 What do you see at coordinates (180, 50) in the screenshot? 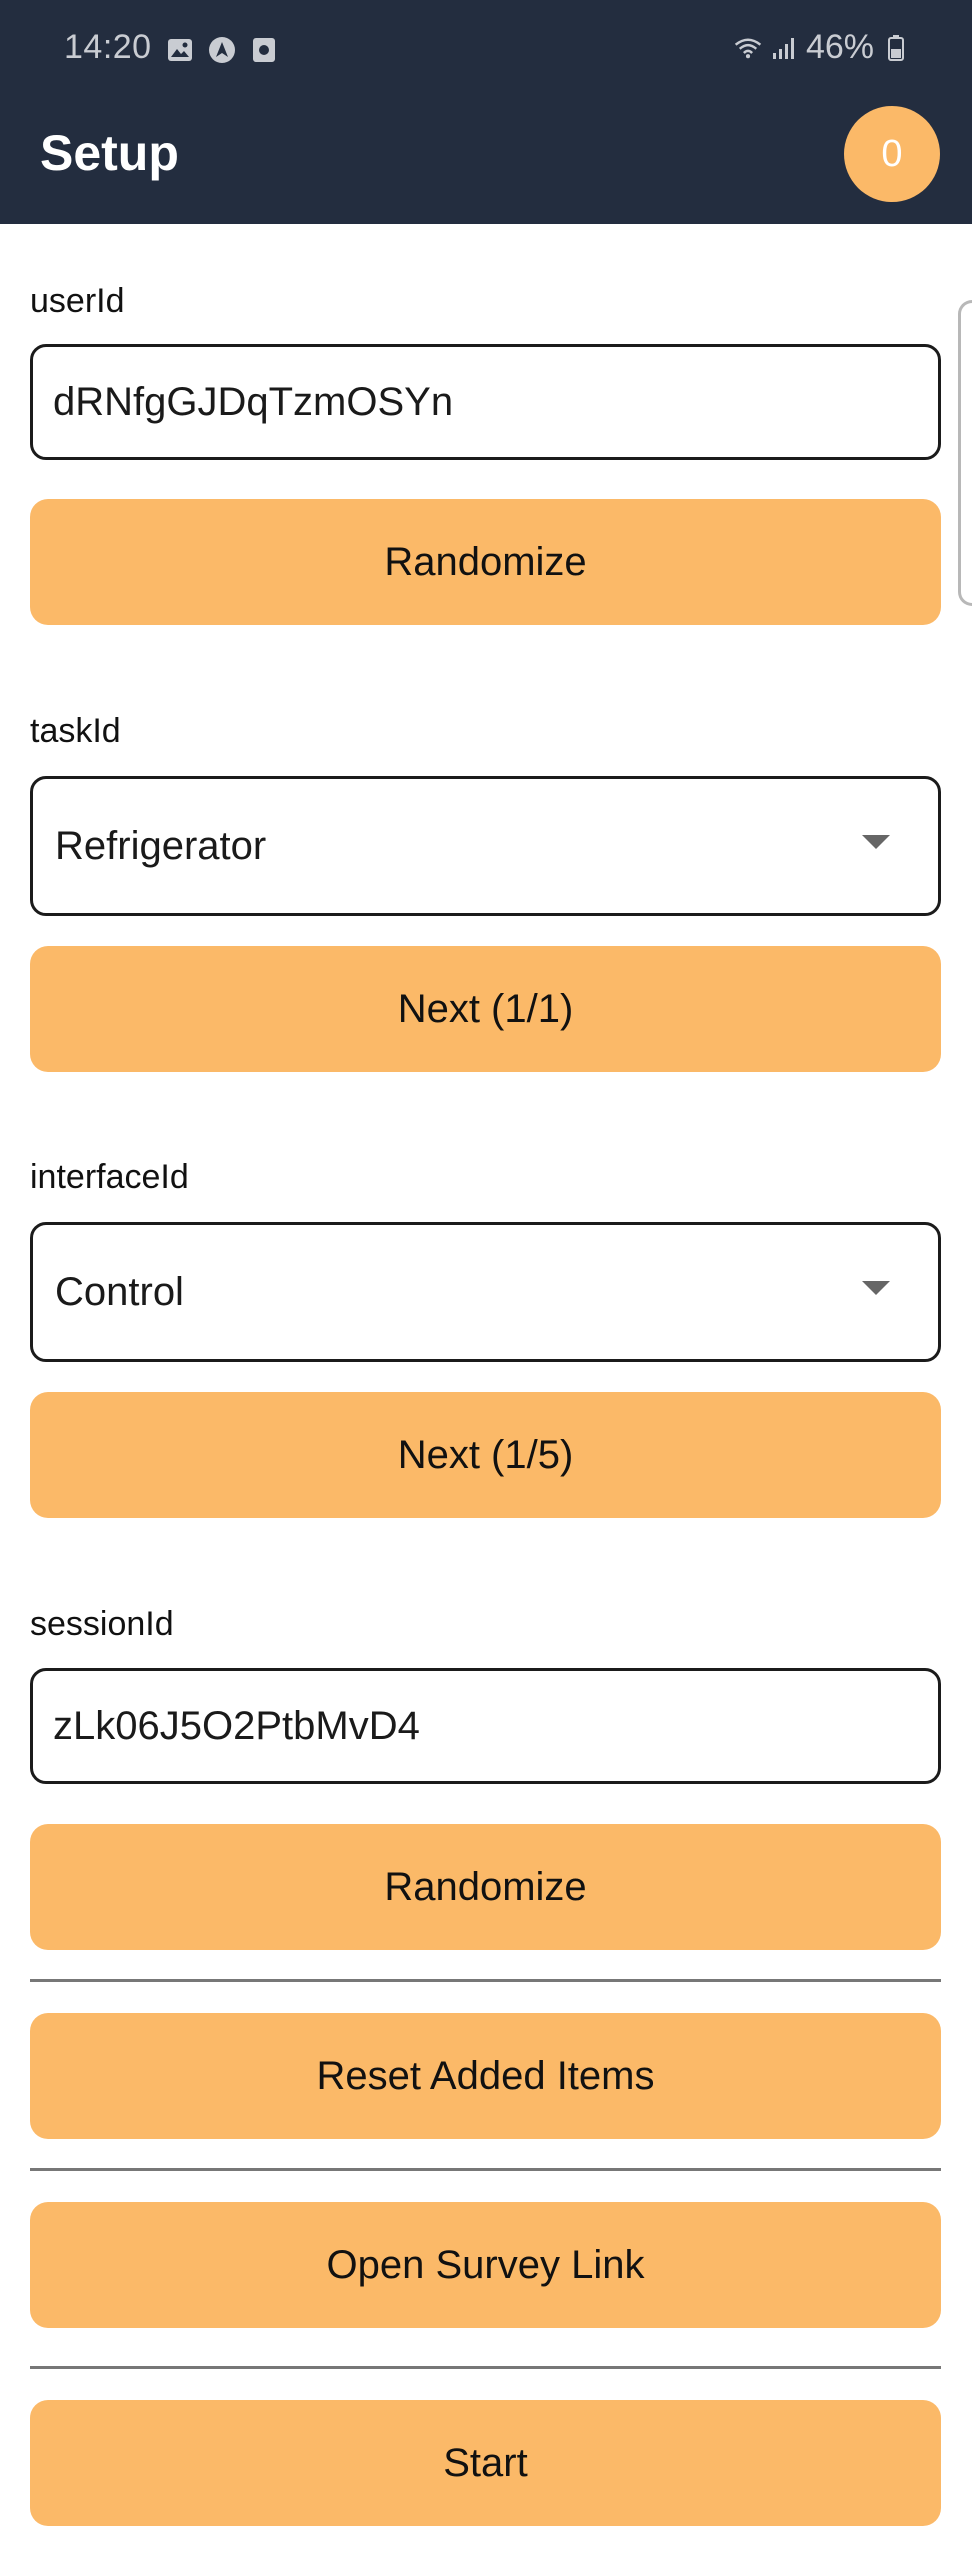
I see `gallery-icon` at bounding box center [180, 50].